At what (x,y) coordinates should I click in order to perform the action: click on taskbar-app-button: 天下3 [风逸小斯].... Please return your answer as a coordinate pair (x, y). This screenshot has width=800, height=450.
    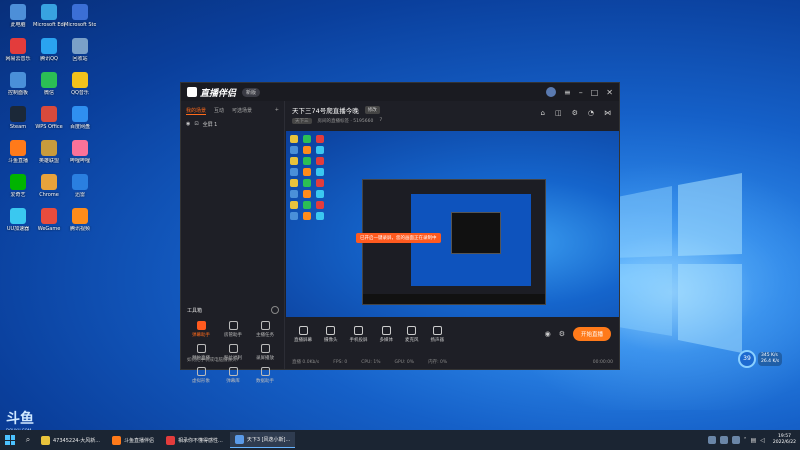
    Looking at the image, I should click on (262, 440).